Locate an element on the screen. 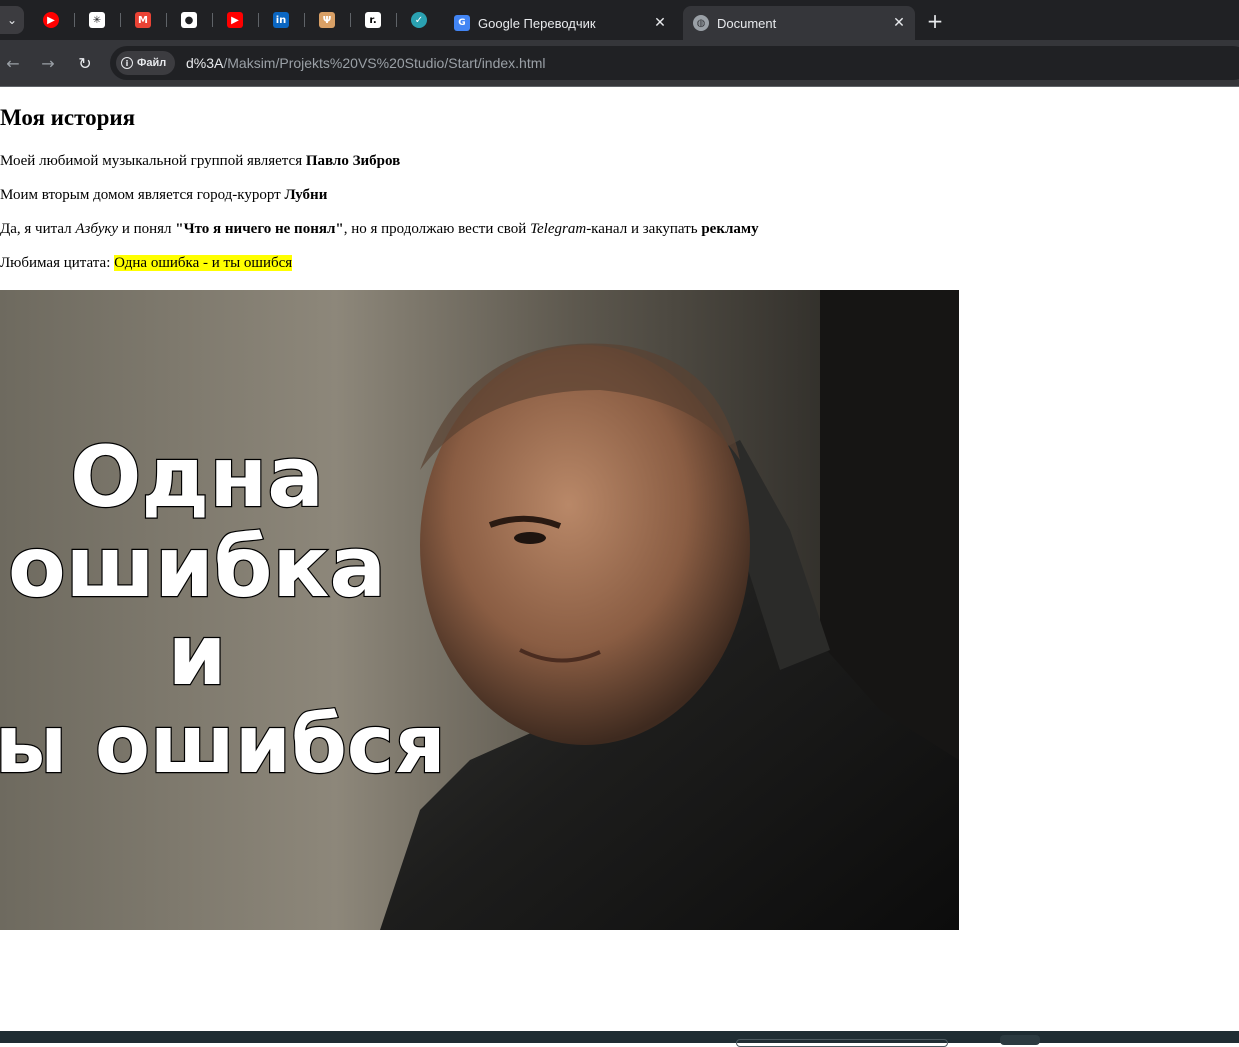 The height and width of the screenshot is (1047, 1239). linkedin-icon: in is located at coordinates (281, 20).